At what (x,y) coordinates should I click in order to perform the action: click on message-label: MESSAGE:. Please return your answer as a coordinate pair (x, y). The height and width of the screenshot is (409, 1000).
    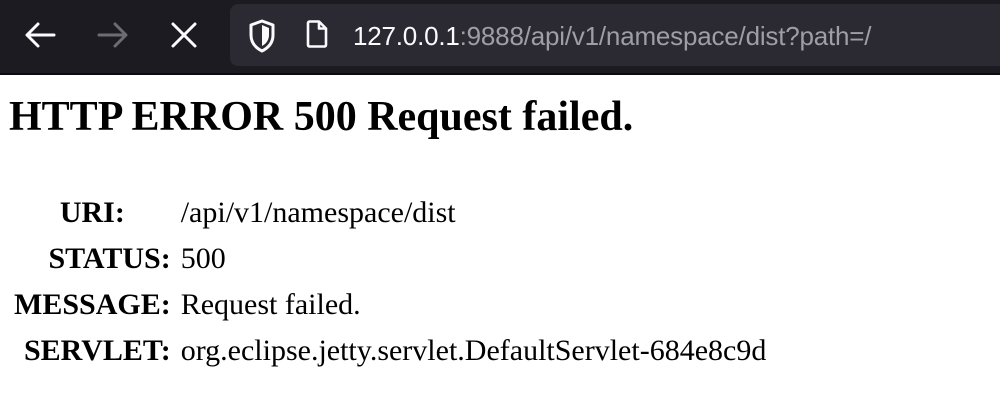
    Looking at the image, I should click on (92, 304).